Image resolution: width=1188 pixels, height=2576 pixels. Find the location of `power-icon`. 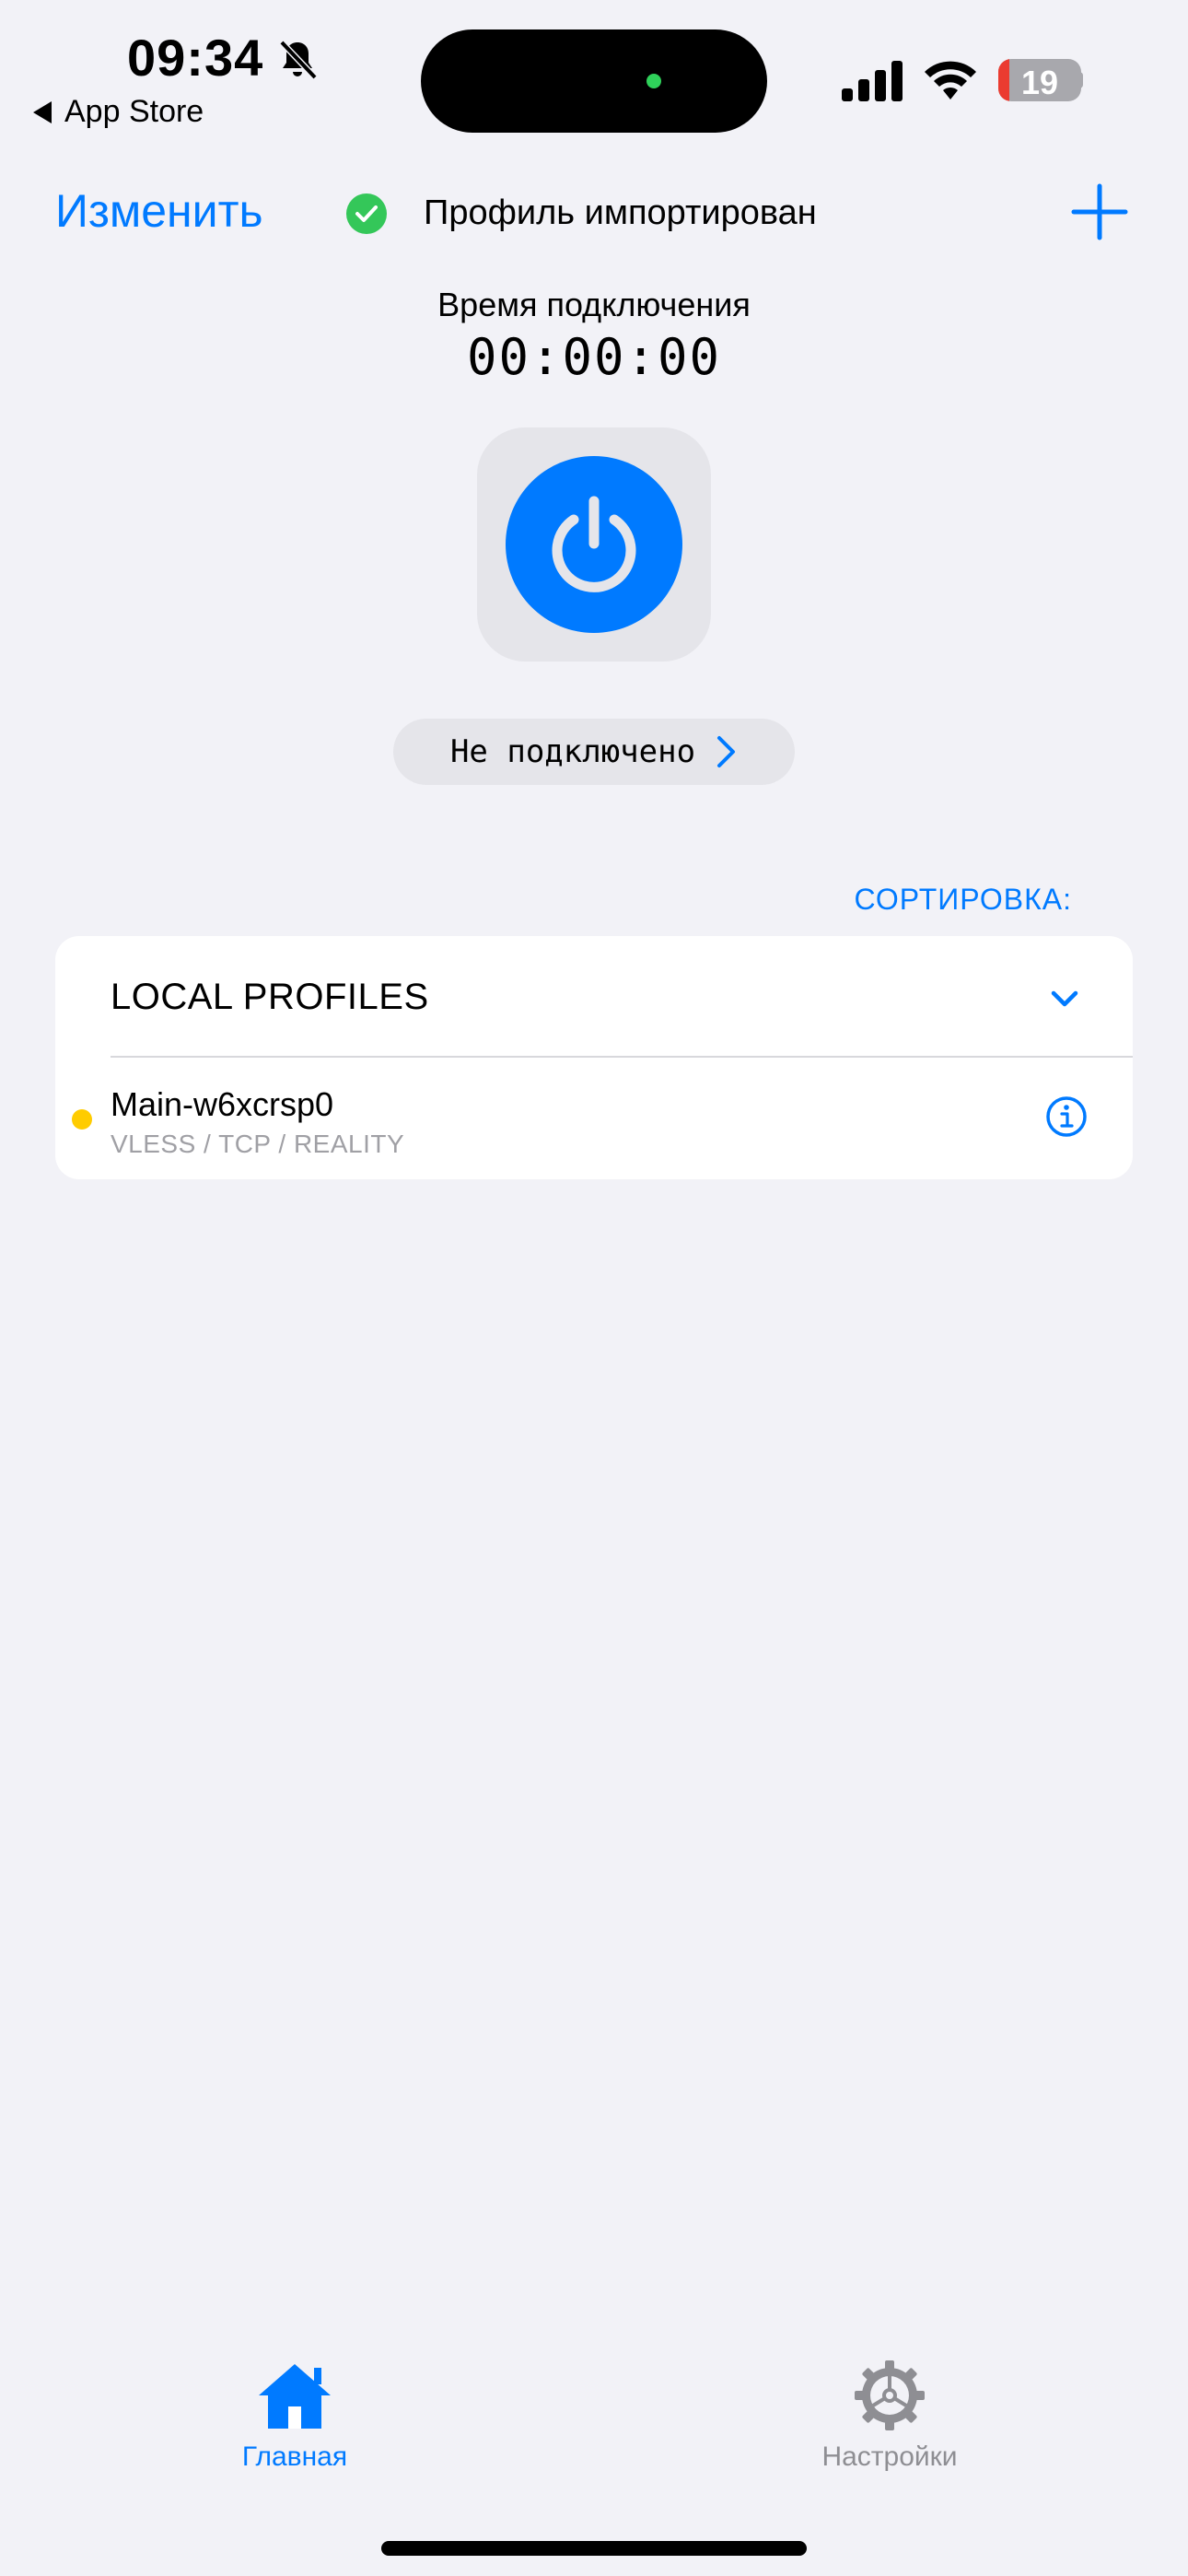

power-icon is located at coordinates (594, 544).